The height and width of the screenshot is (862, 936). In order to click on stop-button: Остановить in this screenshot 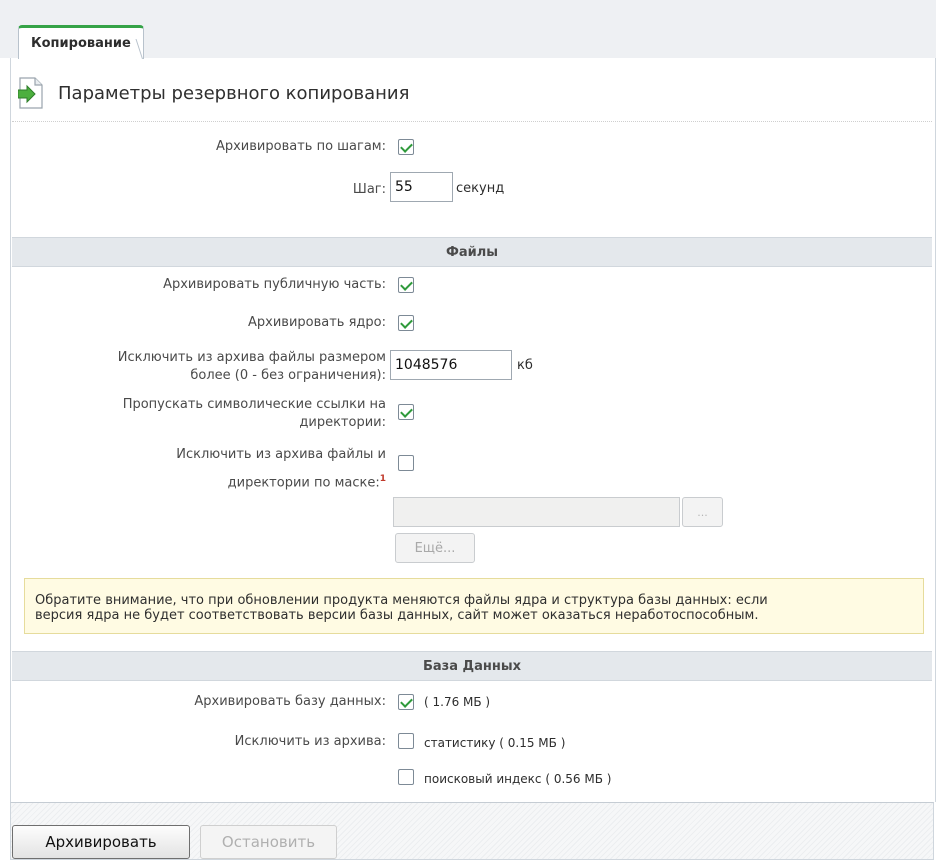, I will do `click(268, 842)`.